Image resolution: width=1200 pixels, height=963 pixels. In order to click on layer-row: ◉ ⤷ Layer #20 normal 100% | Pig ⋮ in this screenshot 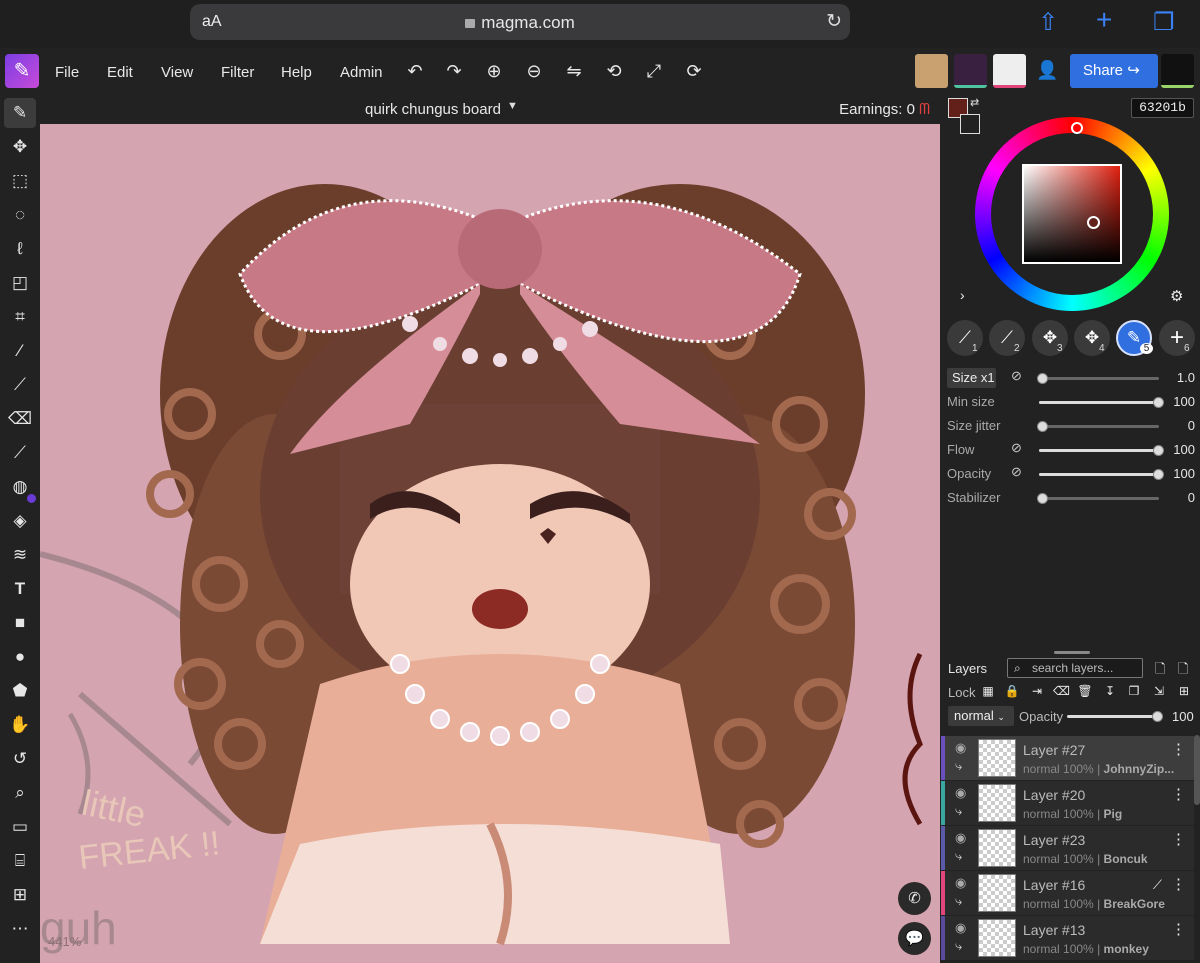, I will do `click(1067, 803)`.